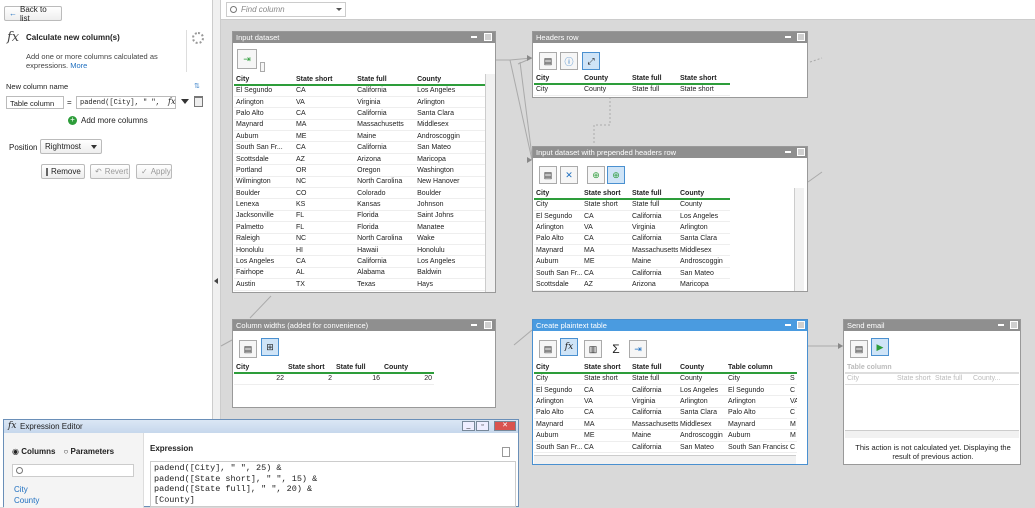 The width and height of the screenshot is (1035, 508). What do you see at coordinates (569, 175) in the screenshot?
I see `remove-rows-icon: ✕` at bounding box center [569, 175].